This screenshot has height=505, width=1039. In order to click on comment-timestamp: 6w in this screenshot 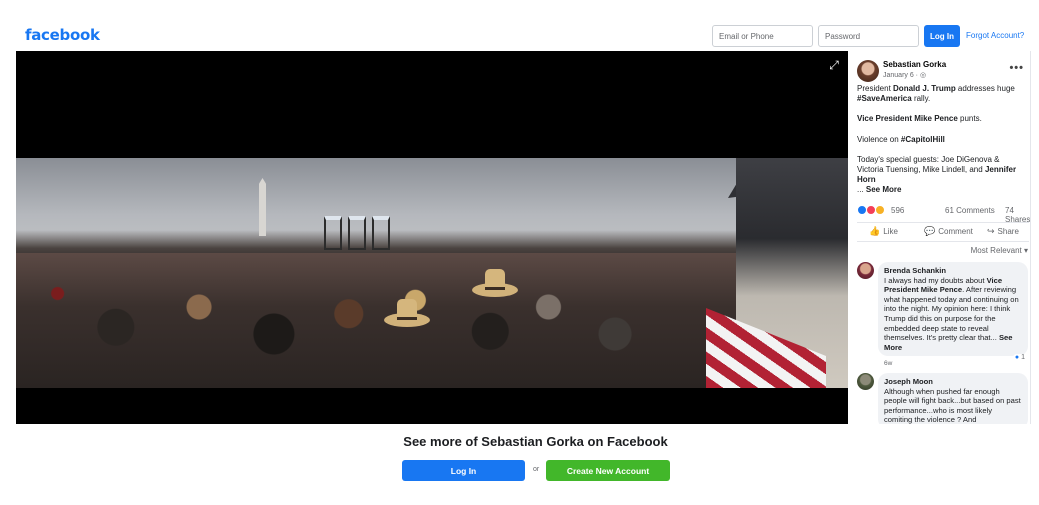, I will do `click(888, 363)`.